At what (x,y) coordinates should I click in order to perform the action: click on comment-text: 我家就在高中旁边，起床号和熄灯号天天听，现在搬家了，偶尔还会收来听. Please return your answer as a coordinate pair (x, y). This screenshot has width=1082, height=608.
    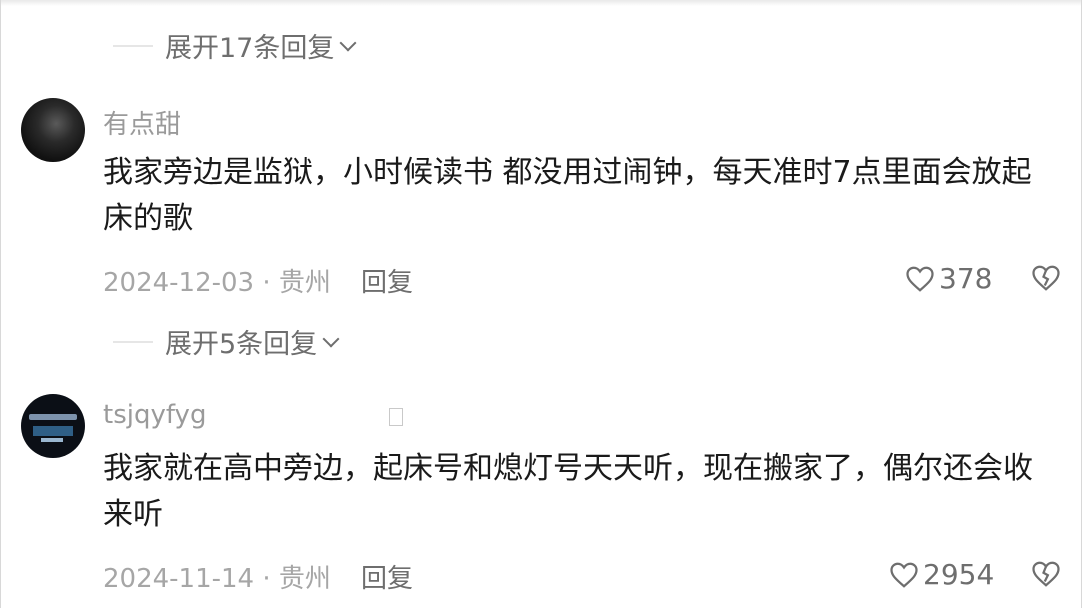
    Looking at the image, I should click on (568, 491).